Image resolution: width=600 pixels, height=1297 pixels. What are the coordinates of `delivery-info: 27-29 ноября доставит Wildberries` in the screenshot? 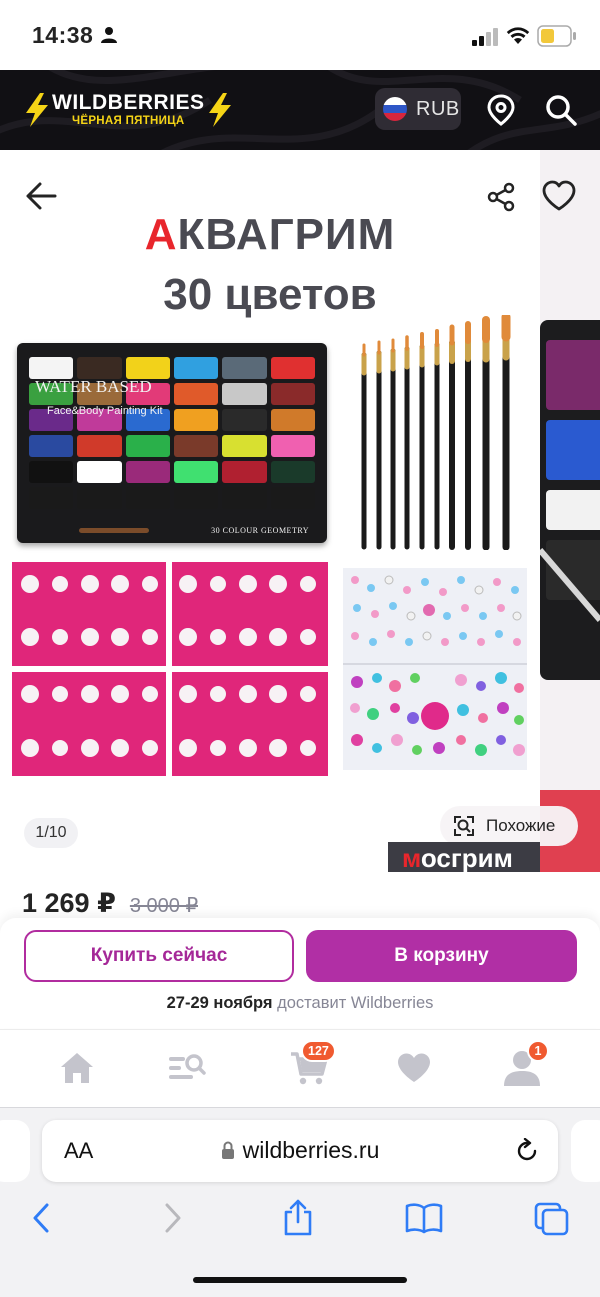 It's located at (300, 1003).